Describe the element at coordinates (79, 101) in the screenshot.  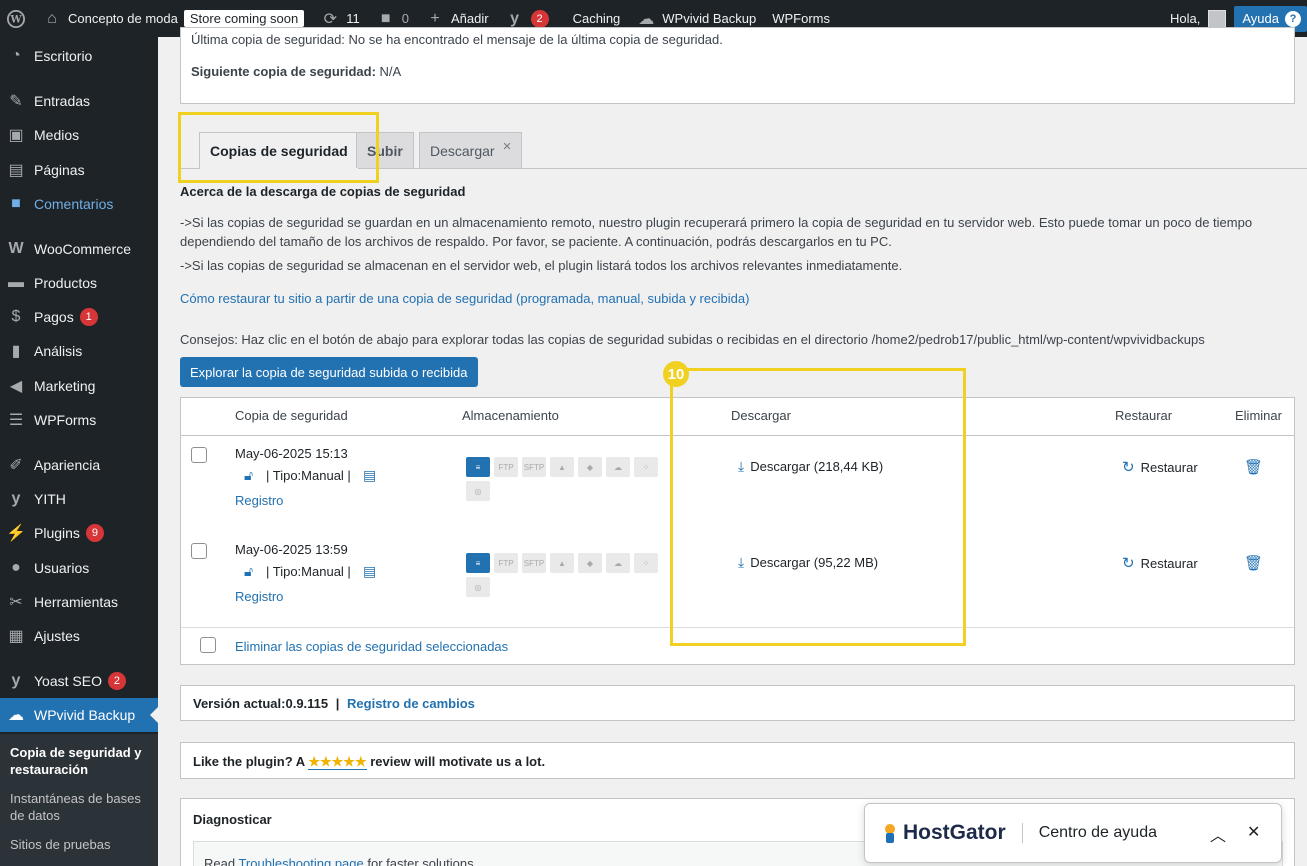
I see `sidebar-item-entradas: ✎ Entradas` at that location.